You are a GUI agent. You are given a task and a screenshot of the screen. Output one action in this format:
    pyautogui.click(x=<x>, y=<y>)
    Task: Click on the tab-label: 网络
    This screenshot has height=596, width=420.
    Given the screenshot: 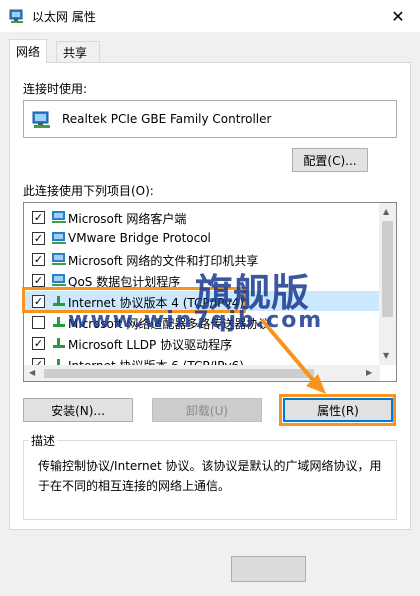 What is the action you would take?
    pyautogui.click(x=28, y=52)
    